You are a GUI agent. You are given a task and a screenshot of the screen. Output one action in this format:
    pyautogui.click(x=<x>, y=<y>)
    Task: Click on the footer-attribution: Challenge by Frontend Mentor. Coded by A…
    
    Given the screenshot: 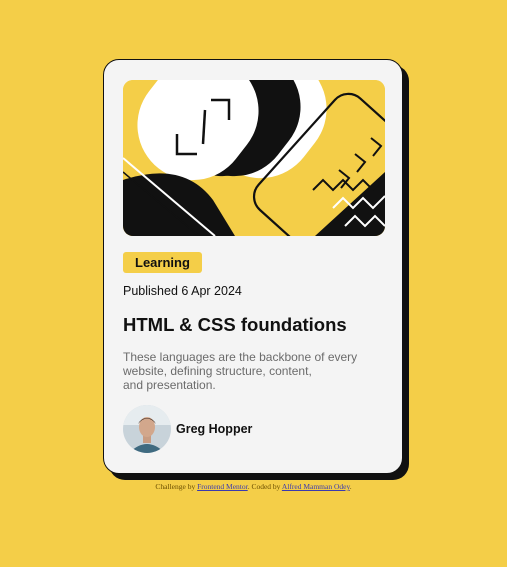 What is the action you would take?
    pyautogui.click(x=253, y=486)
    